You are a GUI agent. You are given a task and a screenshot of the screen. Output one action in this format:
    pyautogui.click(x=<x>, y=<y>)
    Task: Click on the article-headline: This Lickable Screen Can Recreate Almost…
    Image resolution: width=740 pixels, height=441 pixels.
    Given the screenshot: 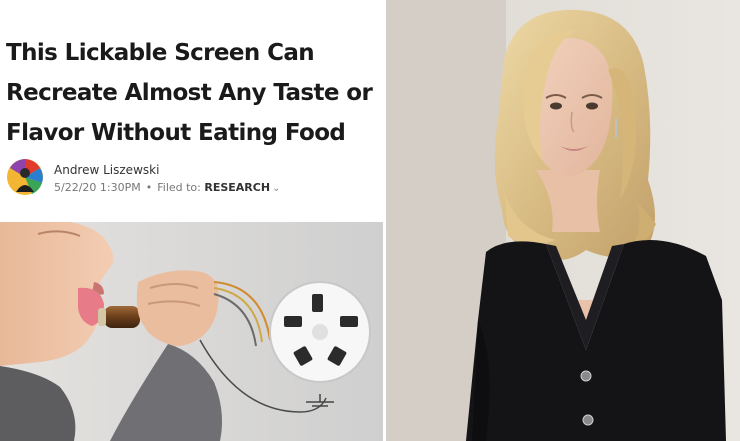 What is the action you would take?
    pyautogui.click(x=189, y=93)
    